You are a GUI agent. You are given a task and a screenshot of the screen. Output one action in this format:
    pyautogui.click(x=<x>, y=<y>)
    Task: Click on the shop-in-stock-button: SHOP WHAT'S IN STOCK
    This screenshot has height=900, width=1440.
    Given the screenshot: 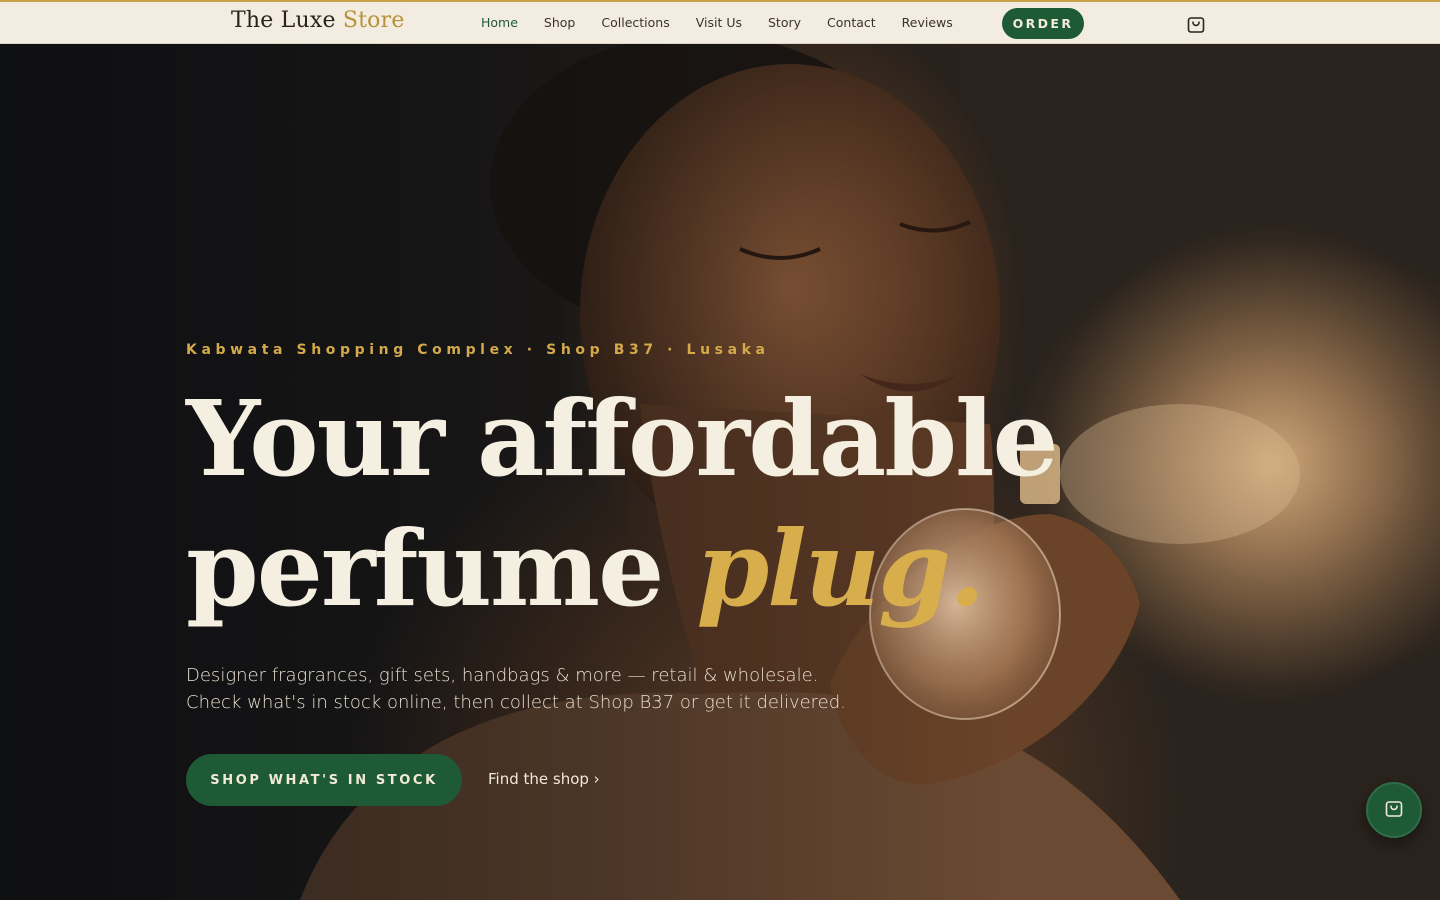 What is the action you would take?
    pyautogui.click(x=324, y=780)
    